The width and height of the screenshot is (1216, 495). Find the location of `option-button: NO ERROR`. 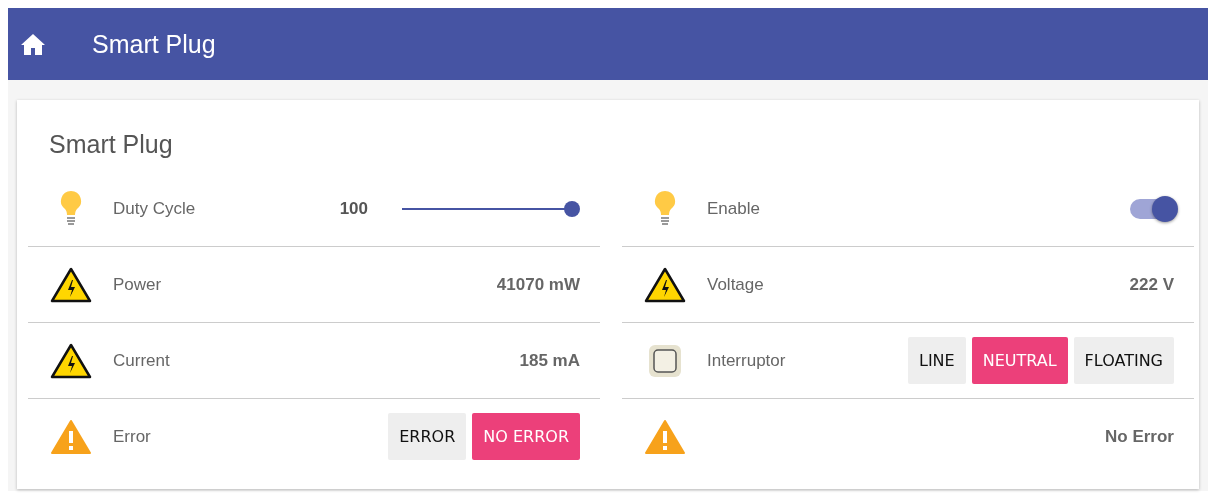

option-button: NO ERROR is located at coordinates (526, 436).